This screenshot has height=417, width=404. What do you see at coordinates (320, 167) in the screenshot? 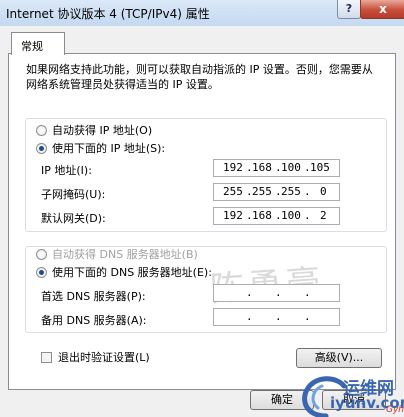
I see `octet: 105` at bounding box center [320, 167].